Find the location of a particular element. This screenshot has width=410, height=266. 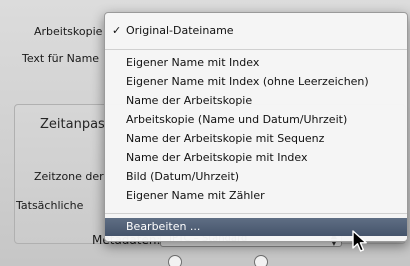

menu-item-label: Eigener Name mit Zähler is located at coordinates (195, 195).